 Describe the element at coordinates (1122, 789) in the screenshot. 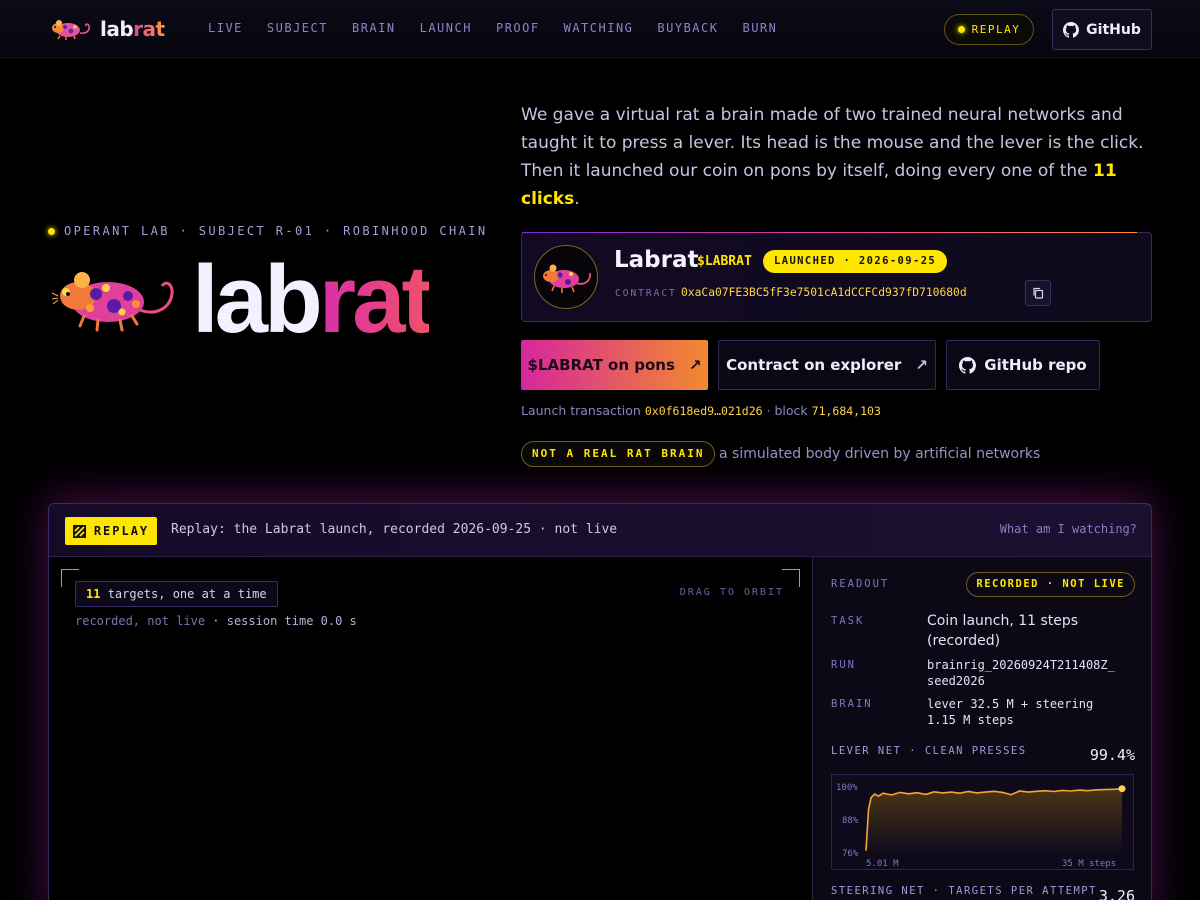

I see `lever-endpoint` at that location.